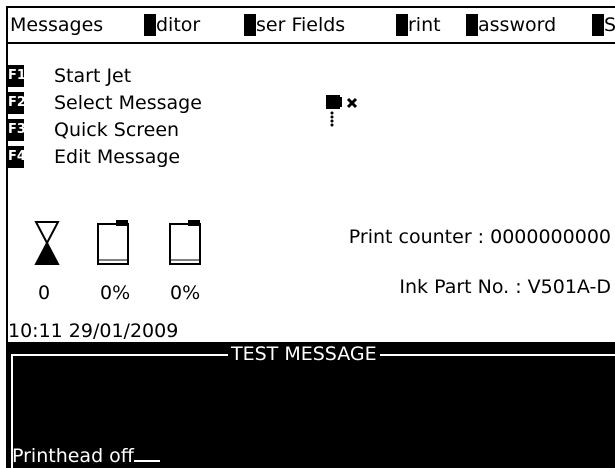  I want to click on ink-level-icon, so click(113, 242).